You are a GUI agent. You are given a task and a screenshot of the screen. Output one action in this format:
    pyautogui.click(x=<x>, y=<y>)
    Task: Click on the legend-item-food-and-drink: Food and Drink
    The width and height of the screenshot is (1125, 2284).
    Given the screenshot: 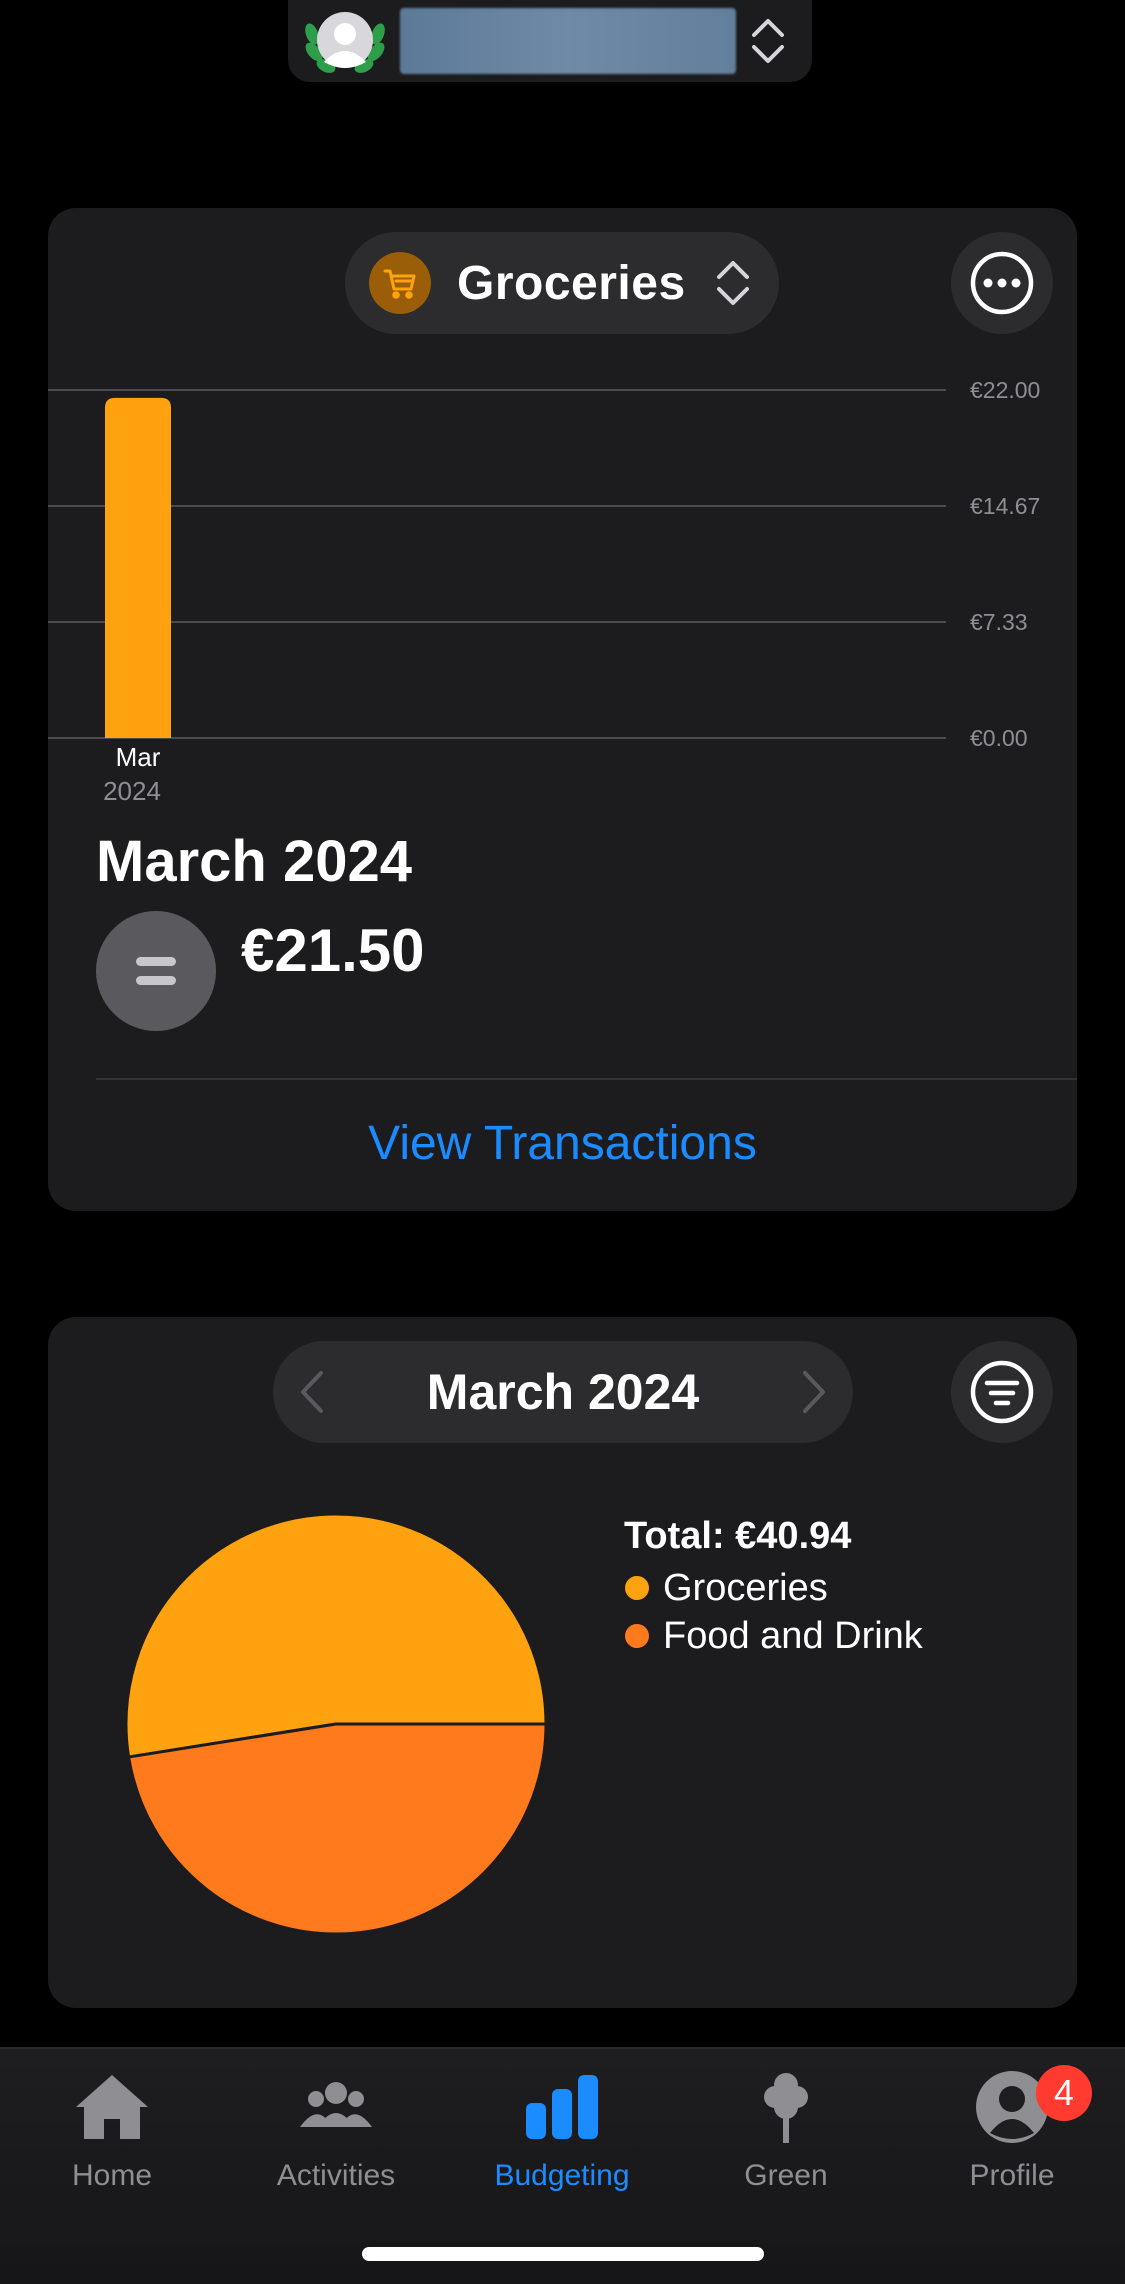 What is the action you would take?
    pyautogui.click(x=773, y=1636)
    